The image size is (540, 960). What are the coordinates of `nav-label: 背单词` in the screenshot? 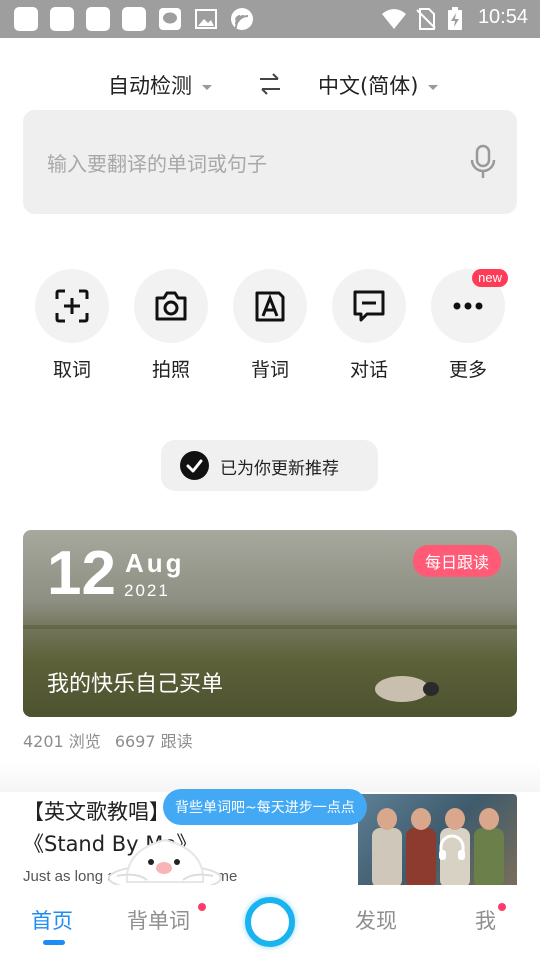 It's located at (158, 921).